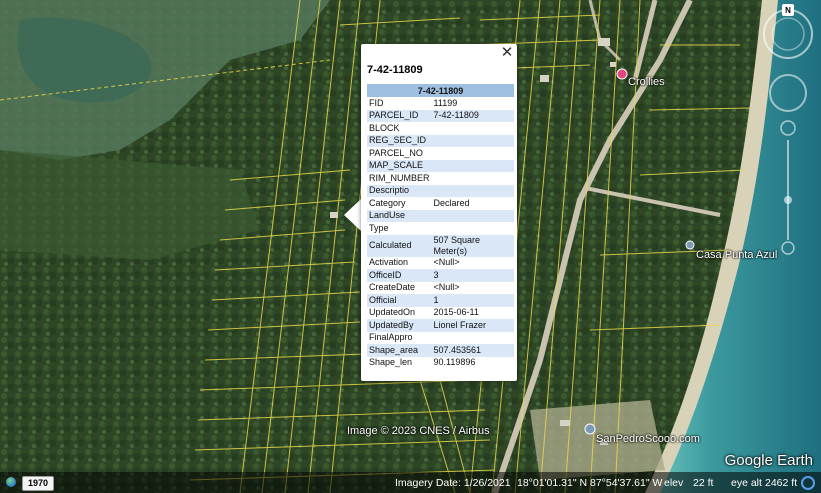 The height and width of the screenshot is (493, 821). I want to click on attribute-key: Type, so click(379, 227).